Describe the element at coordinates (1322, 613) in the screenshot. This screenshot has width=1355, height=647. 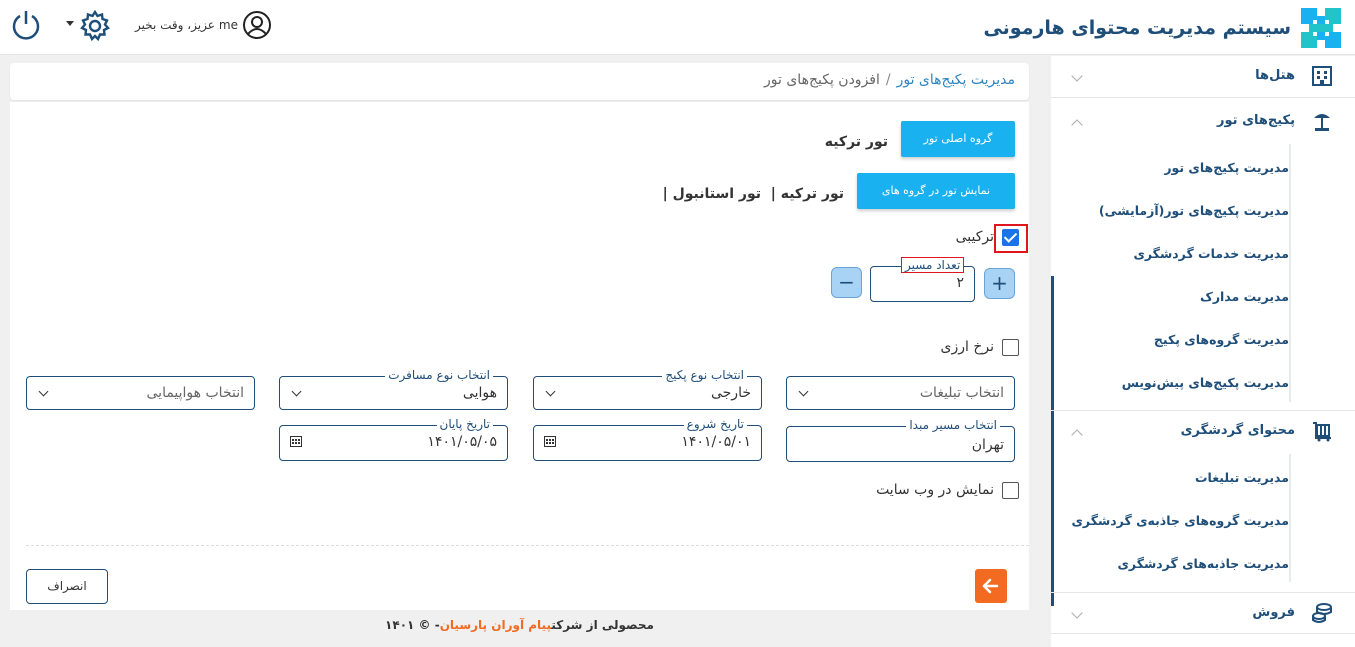
I see `coins-icon` at that location.